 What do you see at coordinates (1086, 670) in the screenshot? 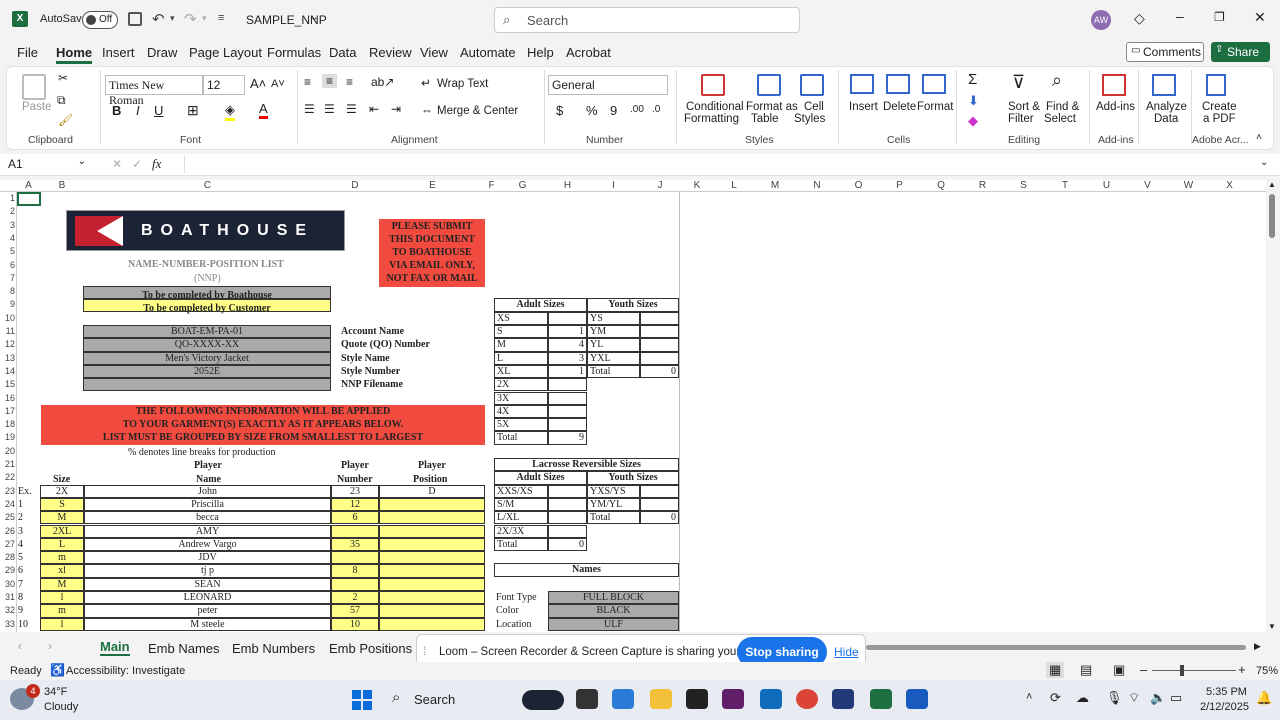
I see `page-layout-view-icon: ▤` at bounding box center [1086, 670].